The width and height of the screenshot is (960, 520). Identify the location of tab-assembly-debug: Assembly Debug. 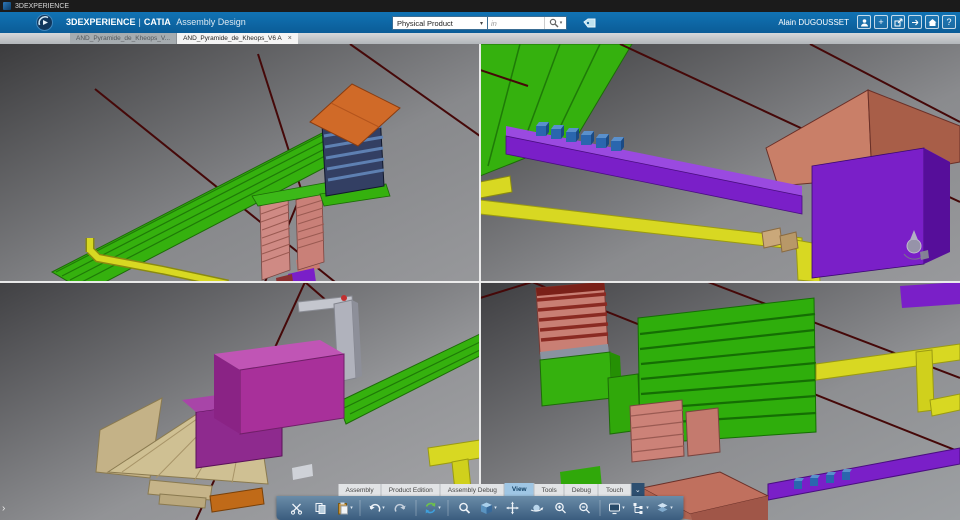
(472, 490).